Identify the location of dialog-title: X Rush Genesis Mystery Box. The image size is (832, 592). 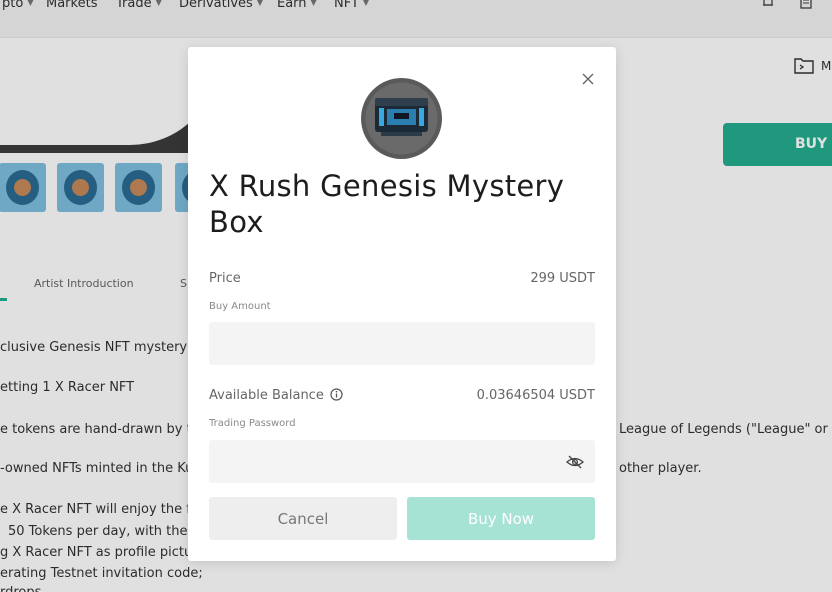
(387, 204).